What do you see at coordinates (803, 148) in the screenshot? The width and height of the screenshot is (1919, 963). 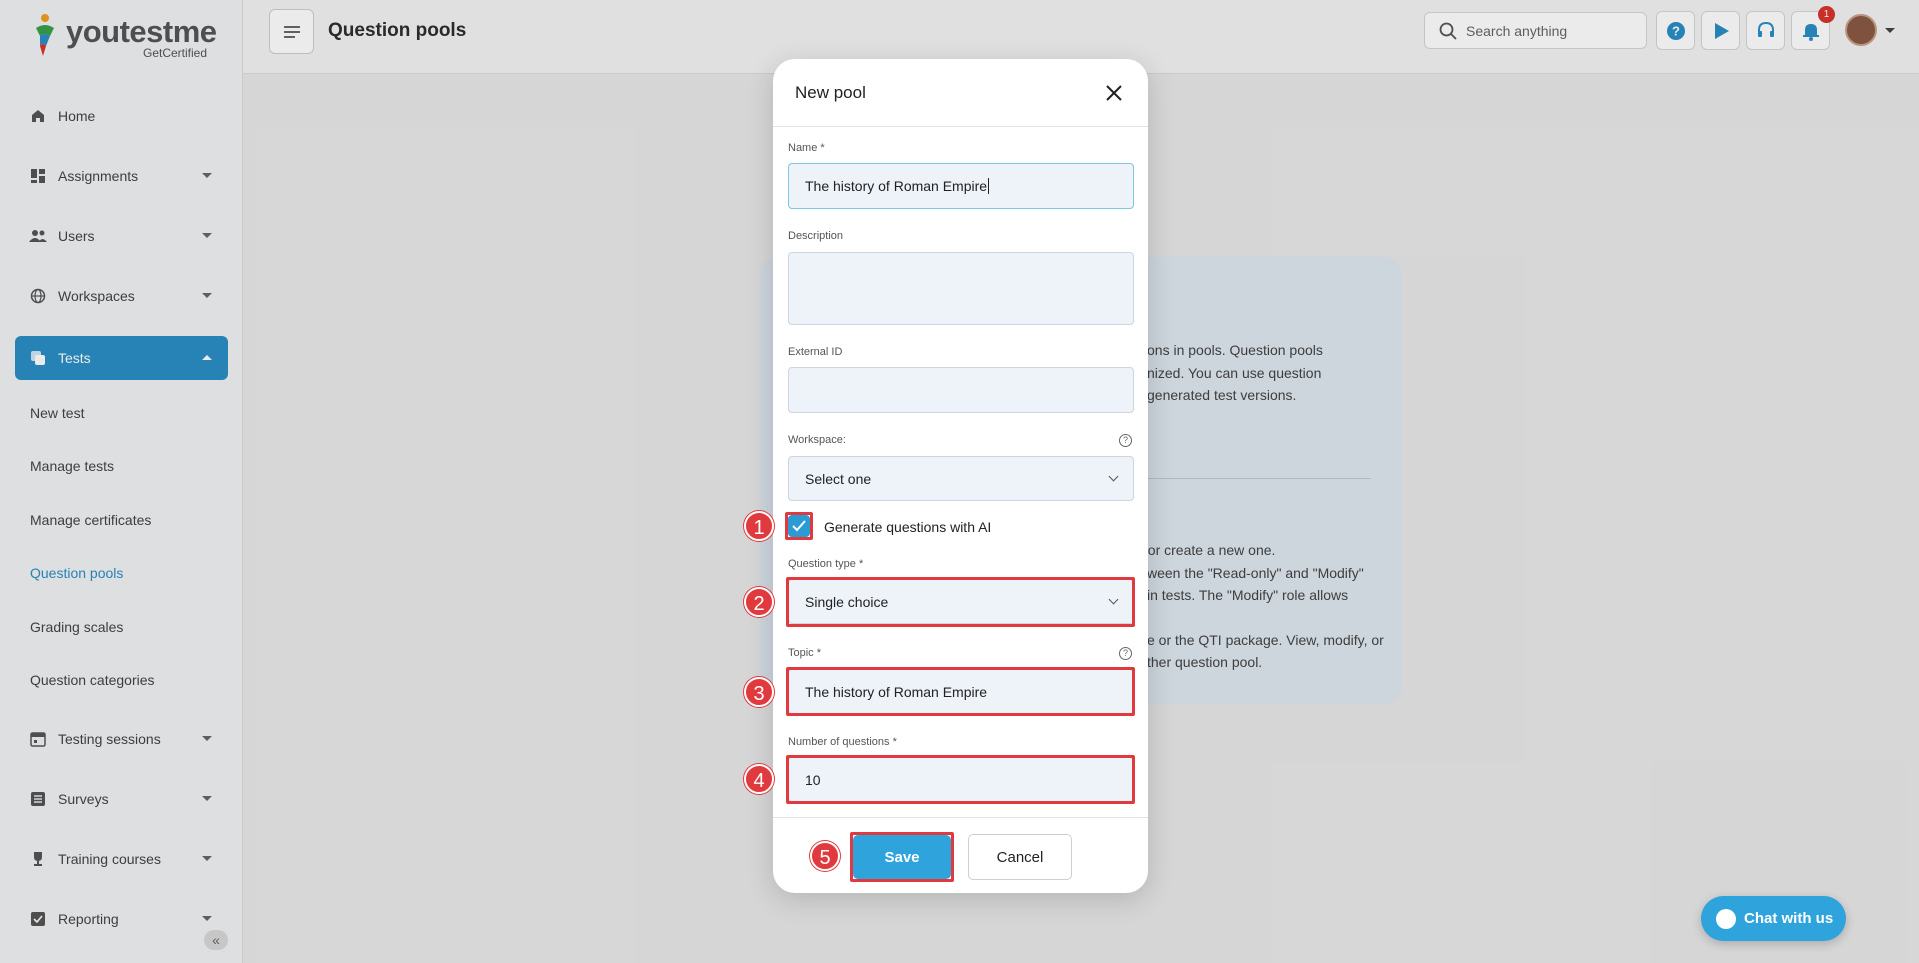 I see `name-label-text: Name` at bounding box center [803, 148].